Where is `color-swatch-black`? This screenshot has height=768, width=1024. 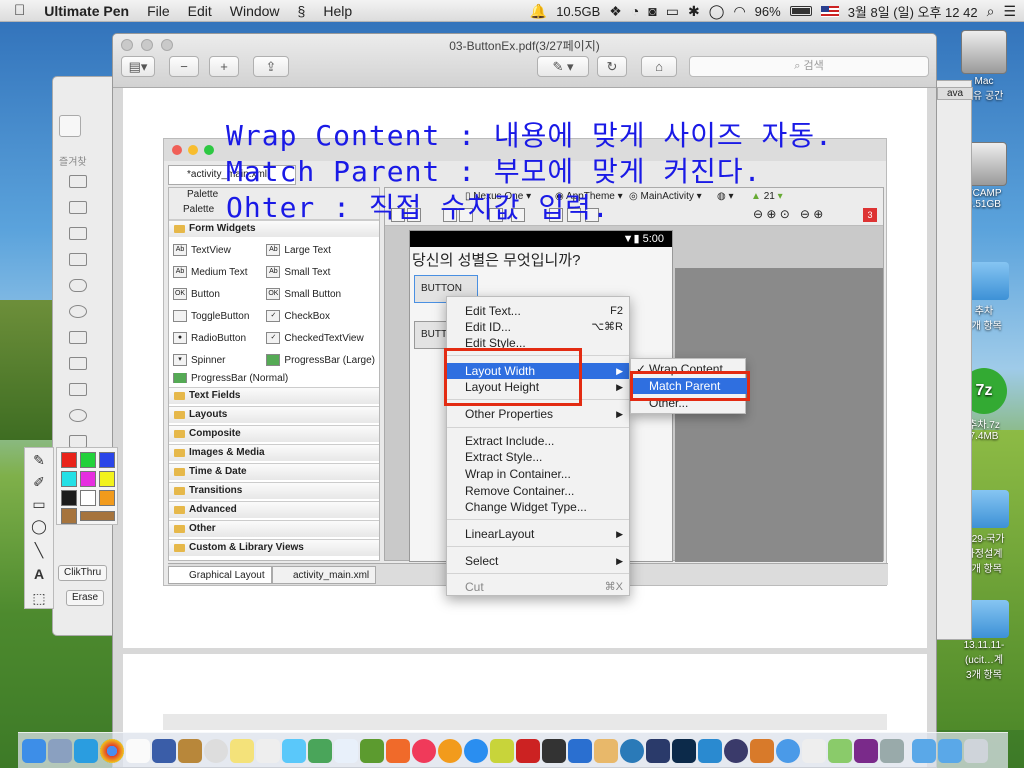 color-swatch-black is located at coordinates (69, 498).